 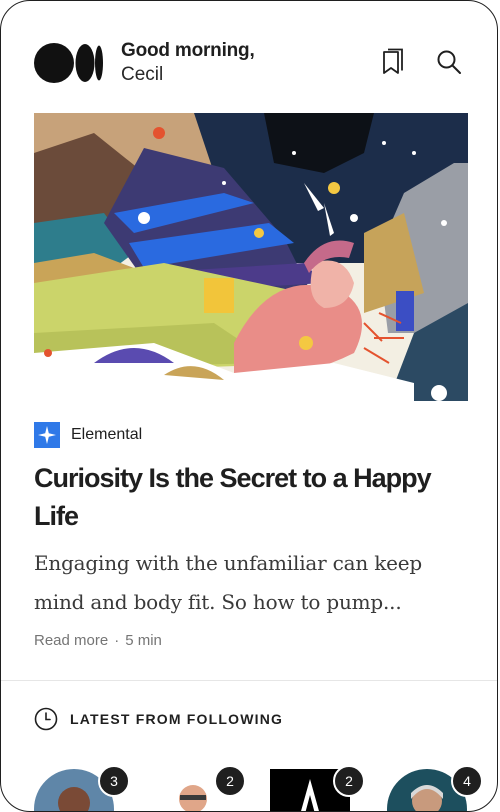 What do you see at coordinates (249, 680) in the screenshot?
I see `divider` at bounding box center [249, 680].